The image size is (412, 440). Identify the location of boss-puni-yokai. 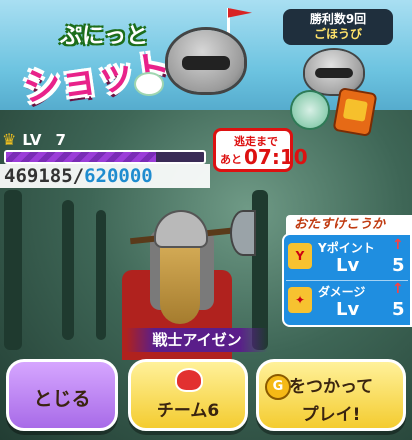
(206, 61).